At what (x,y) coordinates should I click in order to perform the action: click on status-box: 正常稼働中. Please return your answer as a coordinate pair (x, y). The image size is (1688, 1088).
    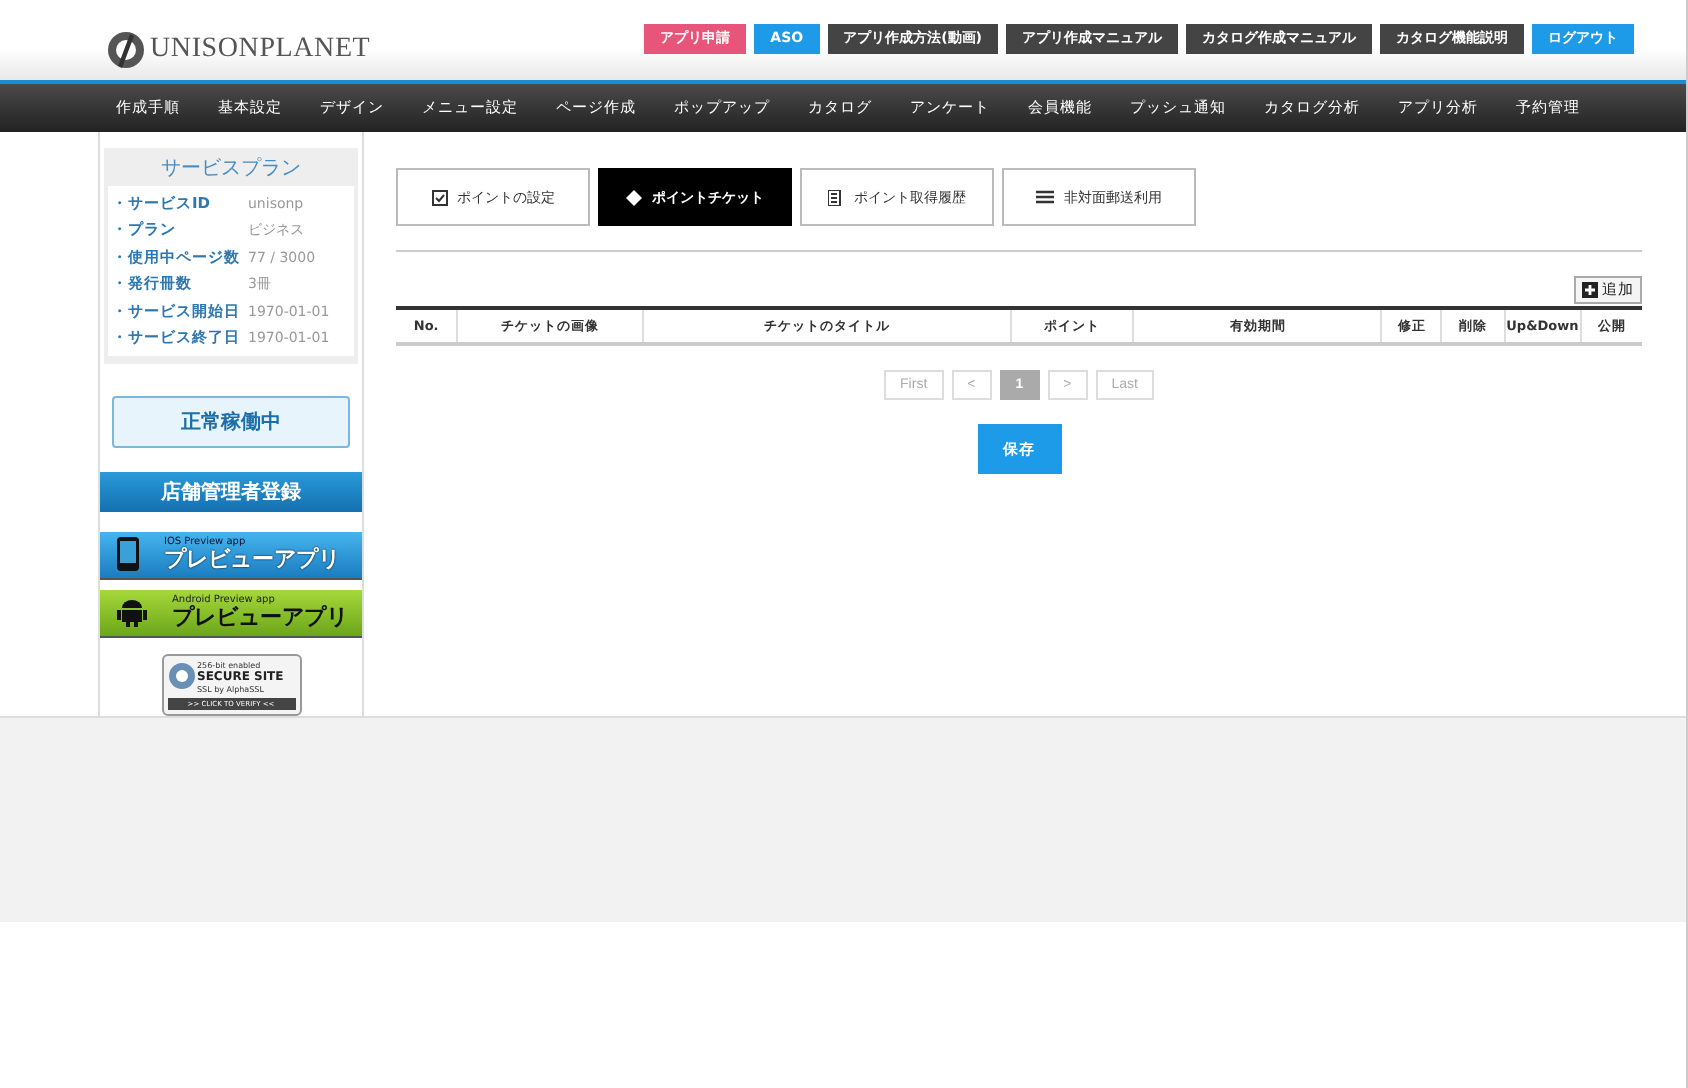
    Looking at the image, I should click on (231, 422).